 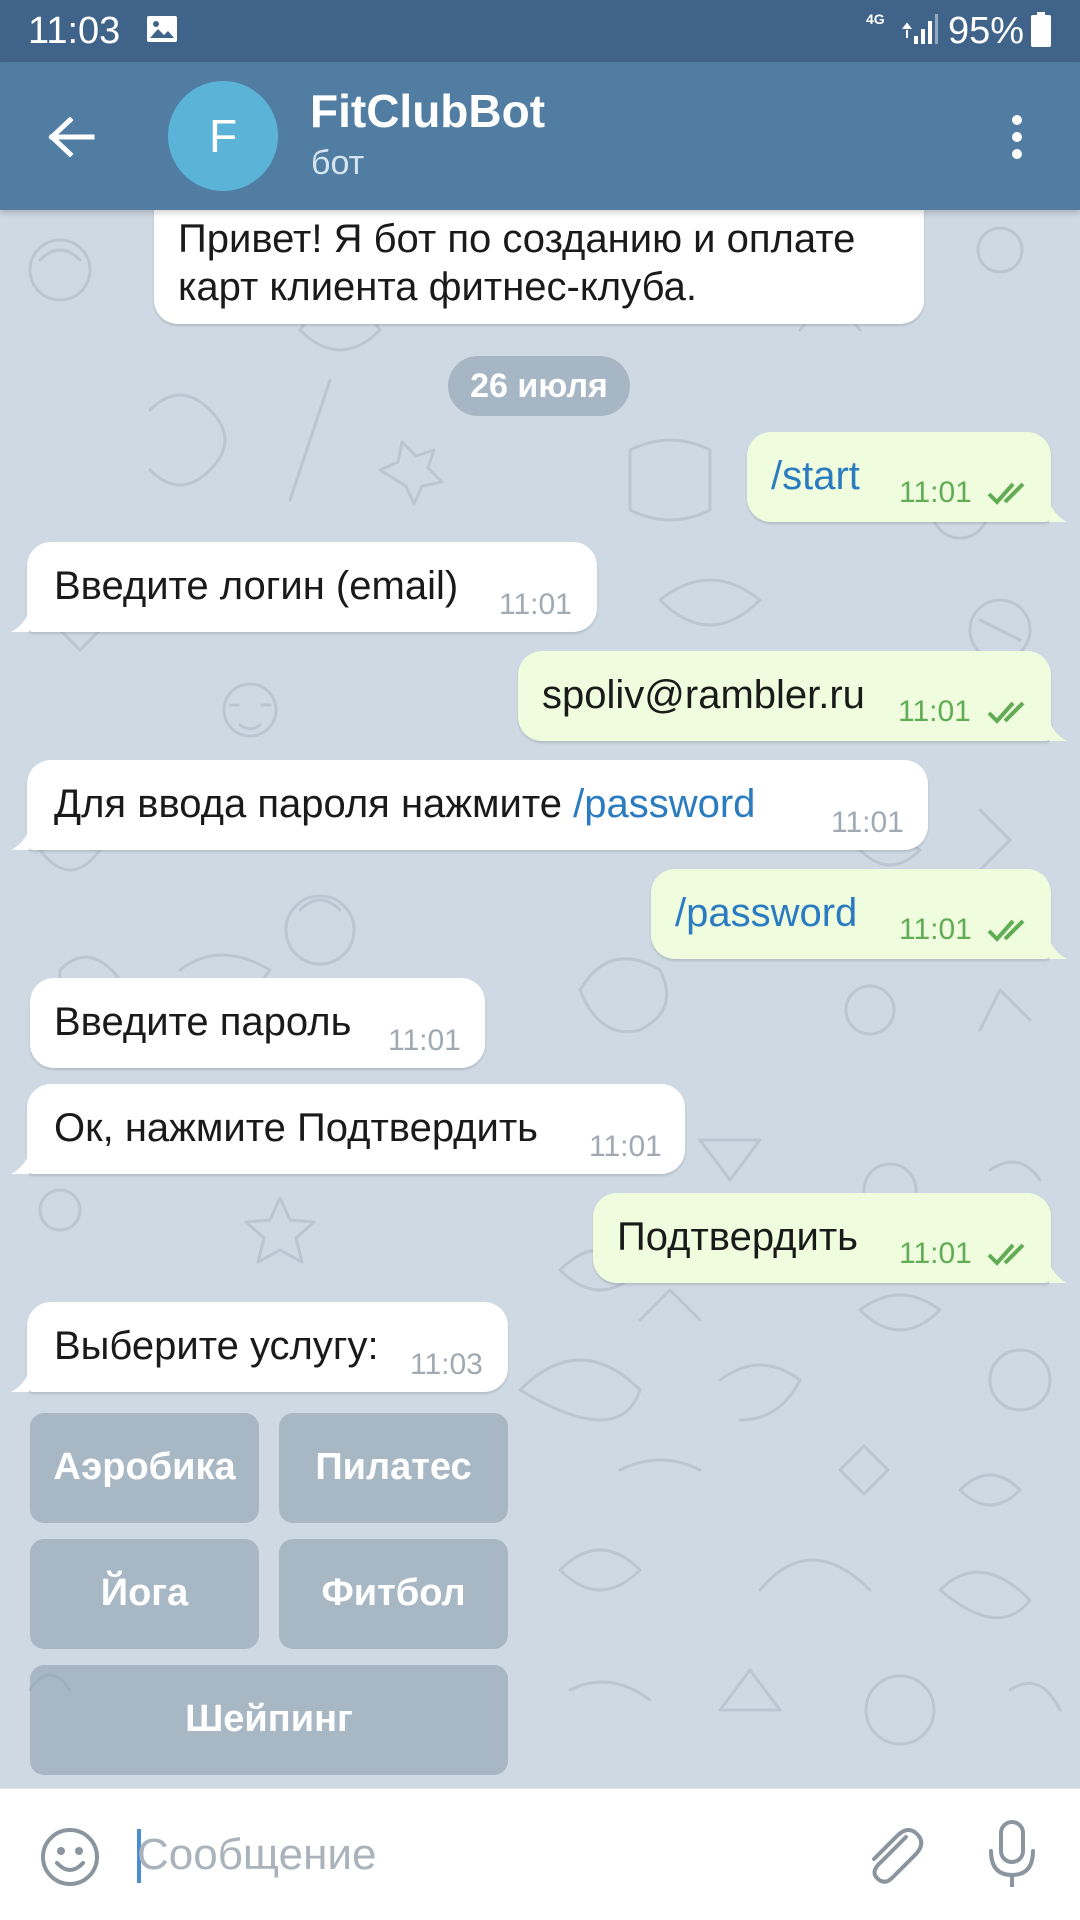 I want to click on back-button, so click(x=72, y=137).